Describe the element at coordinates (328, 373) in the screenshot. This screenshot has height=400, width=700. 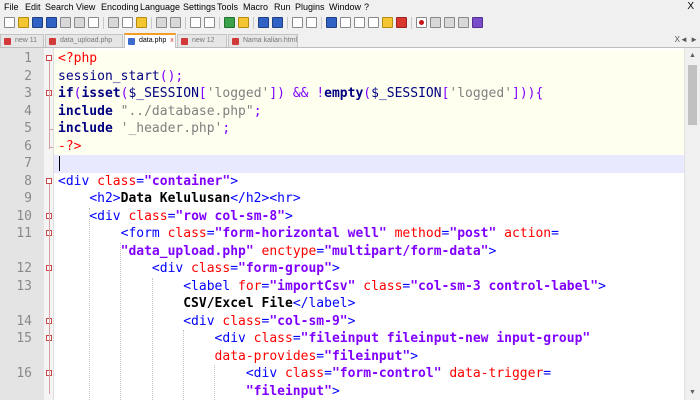
I see `code-token: =` at that location.